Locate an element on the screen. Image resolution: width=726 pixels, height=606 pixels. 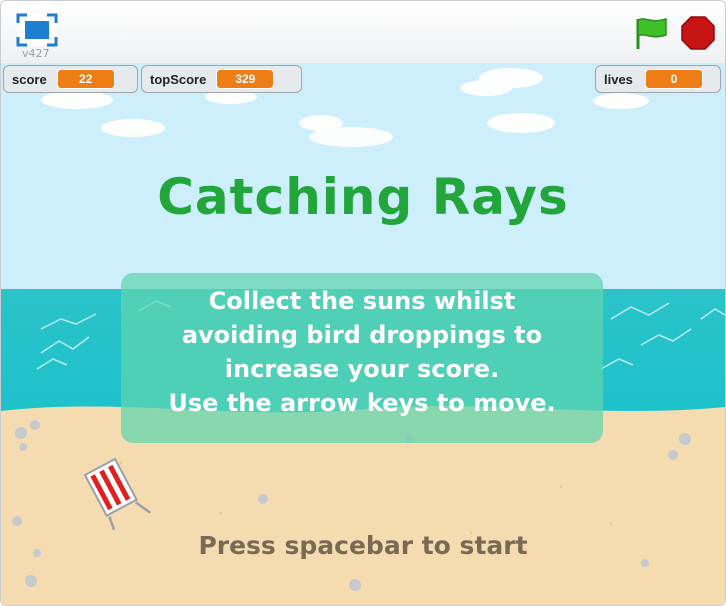
score-label: score is located at coordinates (29, 79).